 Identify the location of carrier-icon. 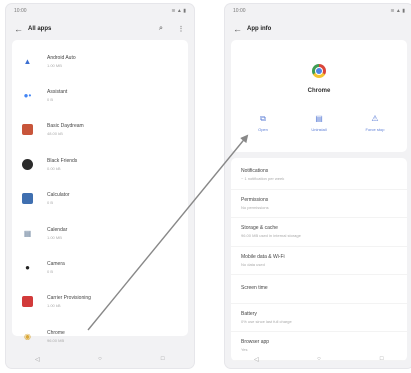
(27, 302).